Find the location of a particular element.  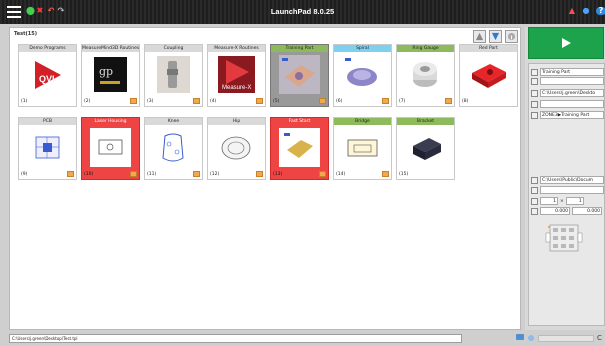

tile-number: (9) is located at coordinates (24, 174).